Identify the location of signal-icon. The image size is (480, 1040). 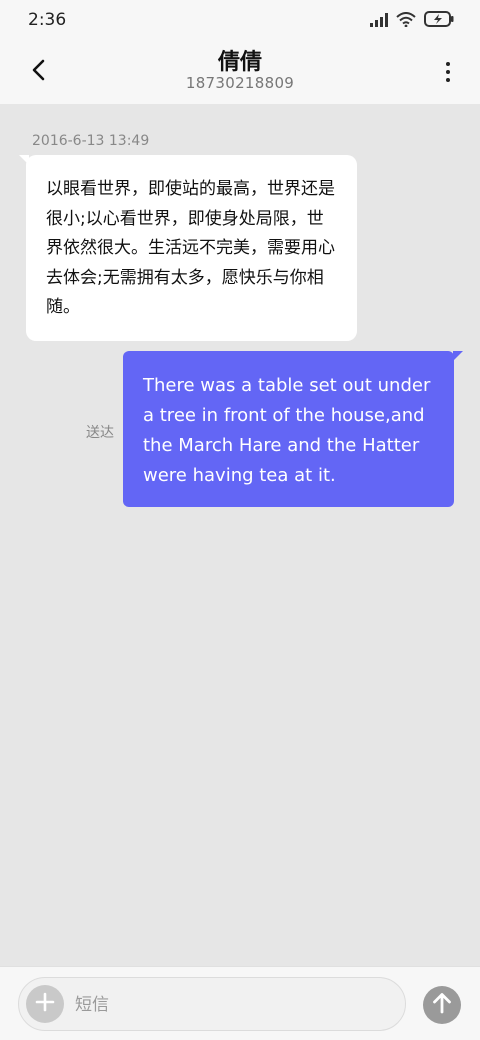
(379, 21).